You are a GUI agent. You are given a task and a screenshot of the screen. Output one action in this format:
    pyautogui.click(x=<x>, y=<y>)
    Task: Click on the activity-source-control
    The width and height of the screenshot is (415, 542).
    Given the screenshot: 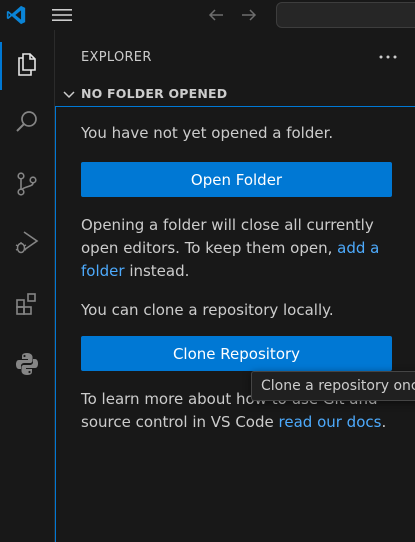 What is the action you would take?
    pyautogui.click(x=27, y=186)
    